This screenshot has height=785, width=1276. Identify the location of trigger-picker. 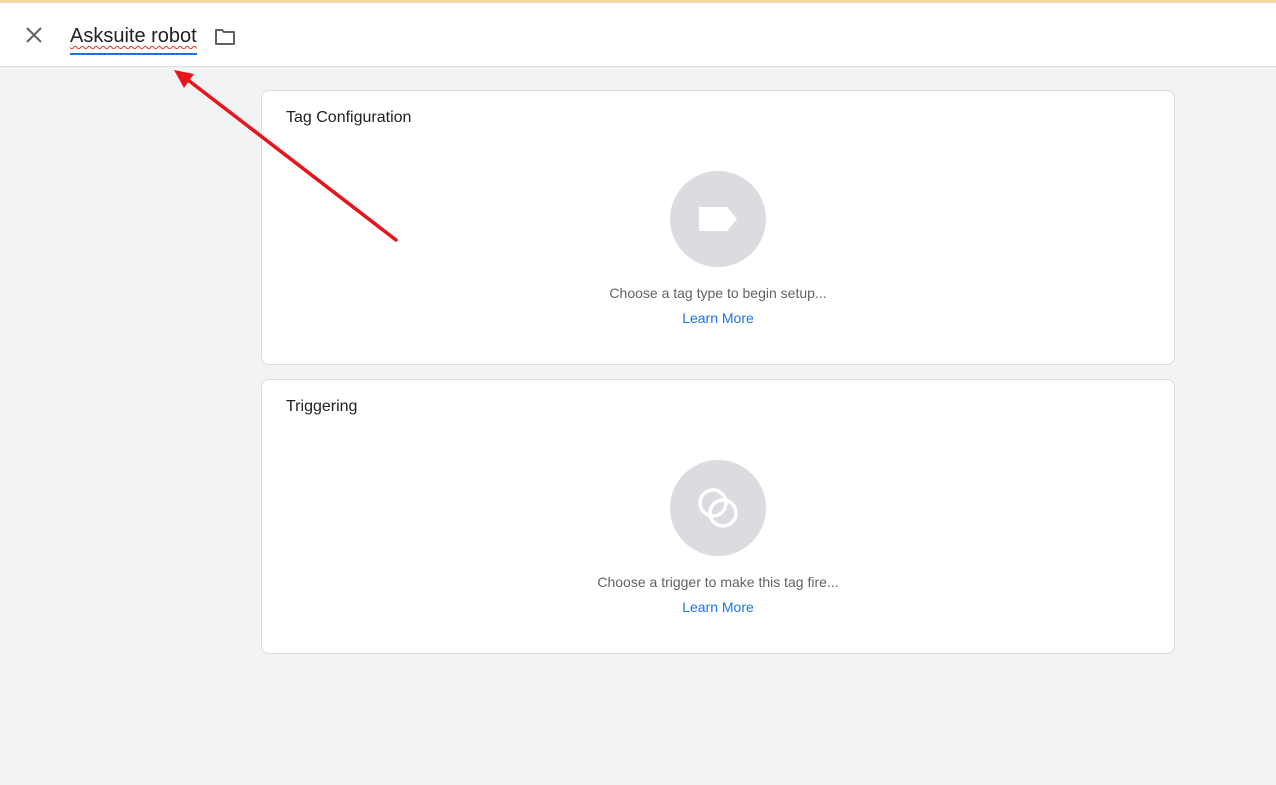
(718, 508).